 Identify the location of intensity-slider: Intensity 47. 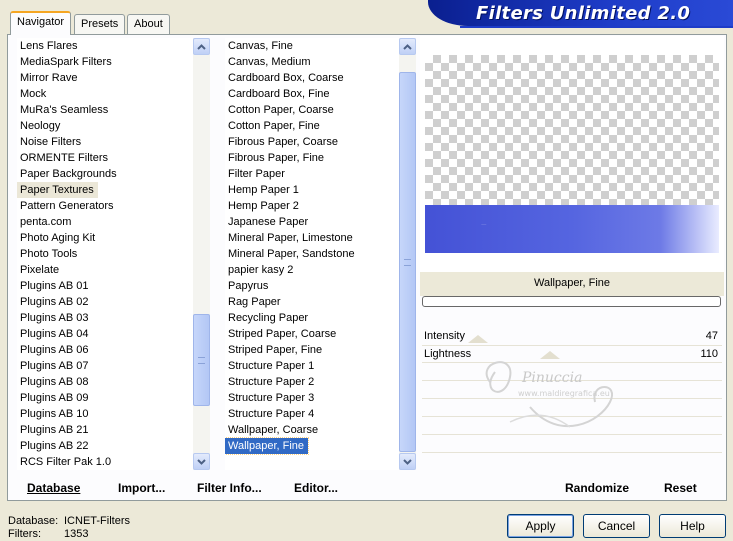
(572, 336).